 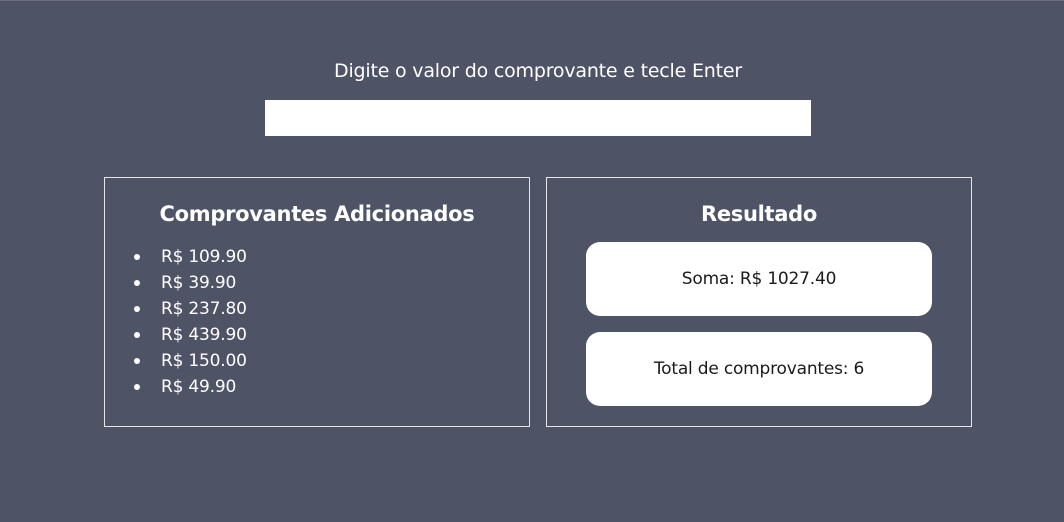 I want to click on receipt-item: R$ 150.00, so click(x=189, y=361).